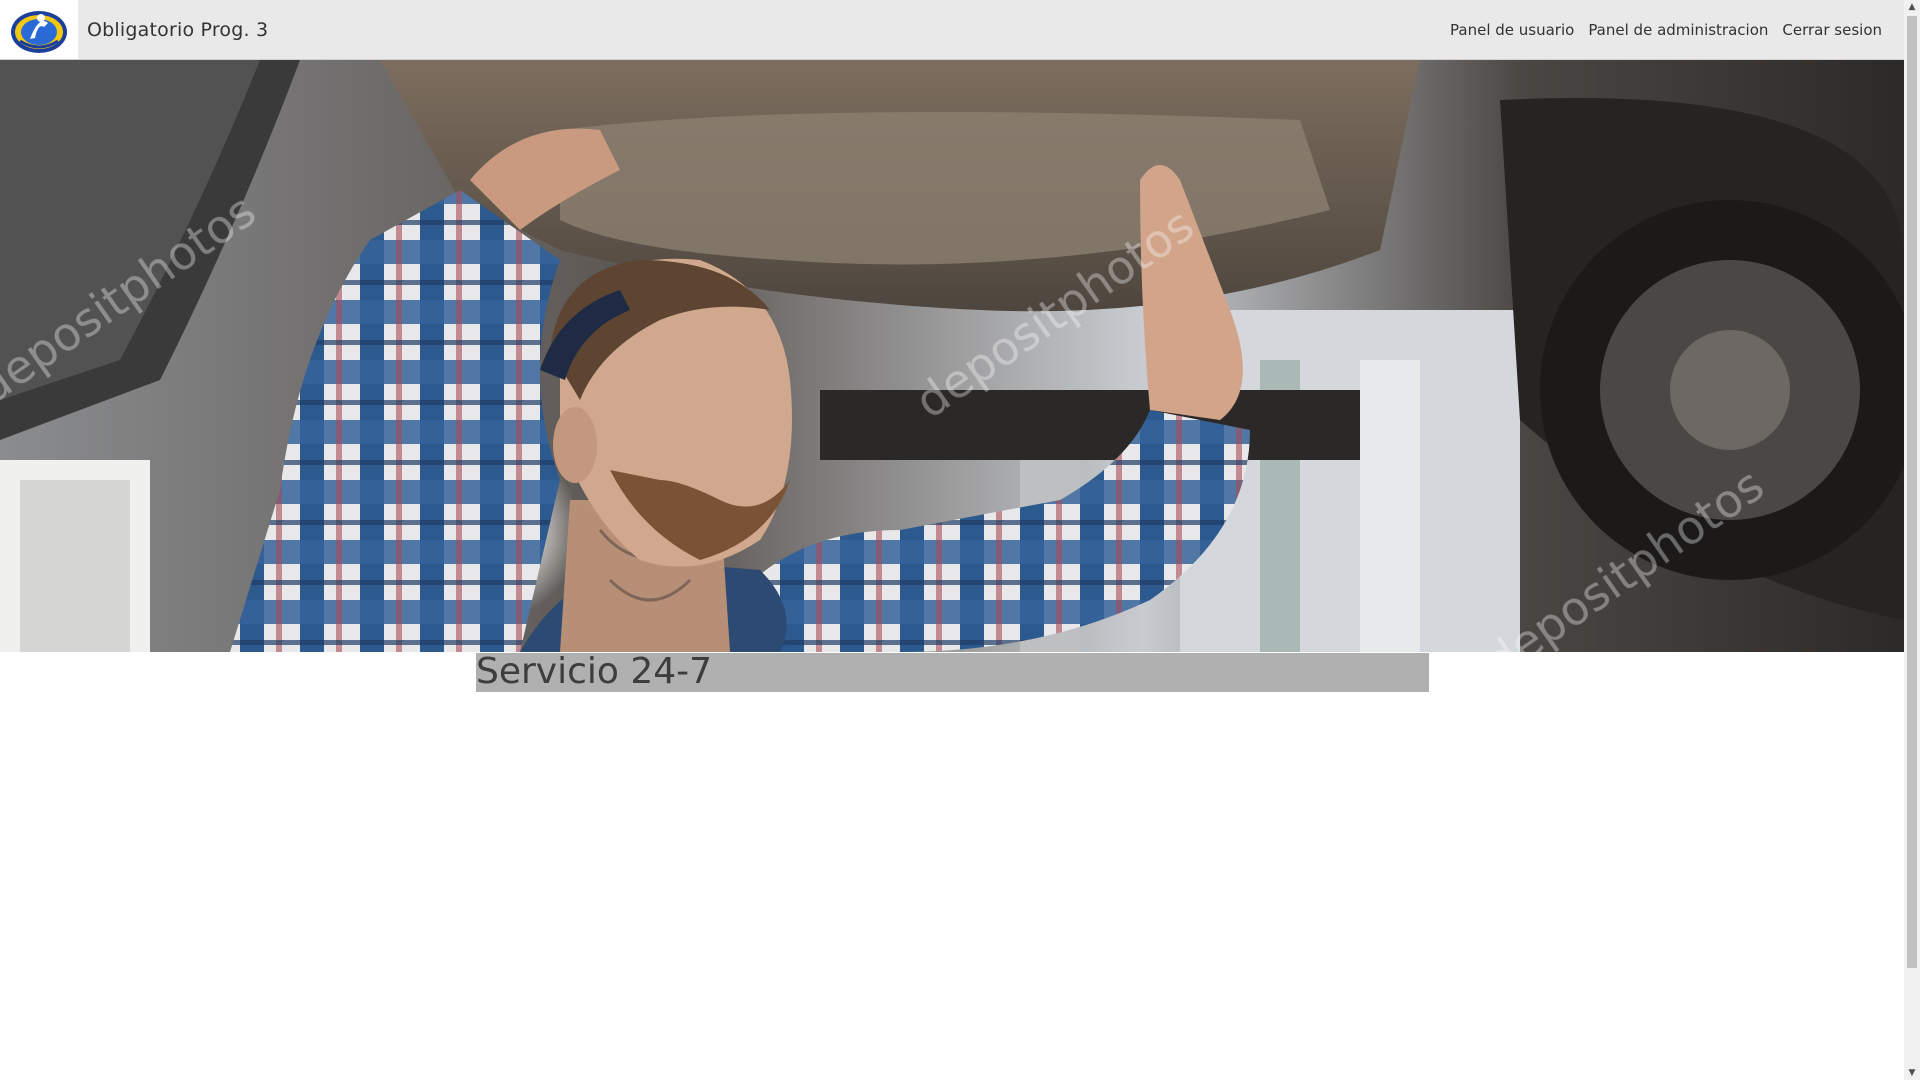  What do you see at coordinates (1678, 30) in the screenshot?
I see `nav-link-panel-administracion: Panel de administracion` at bounding box center [1678, 30].